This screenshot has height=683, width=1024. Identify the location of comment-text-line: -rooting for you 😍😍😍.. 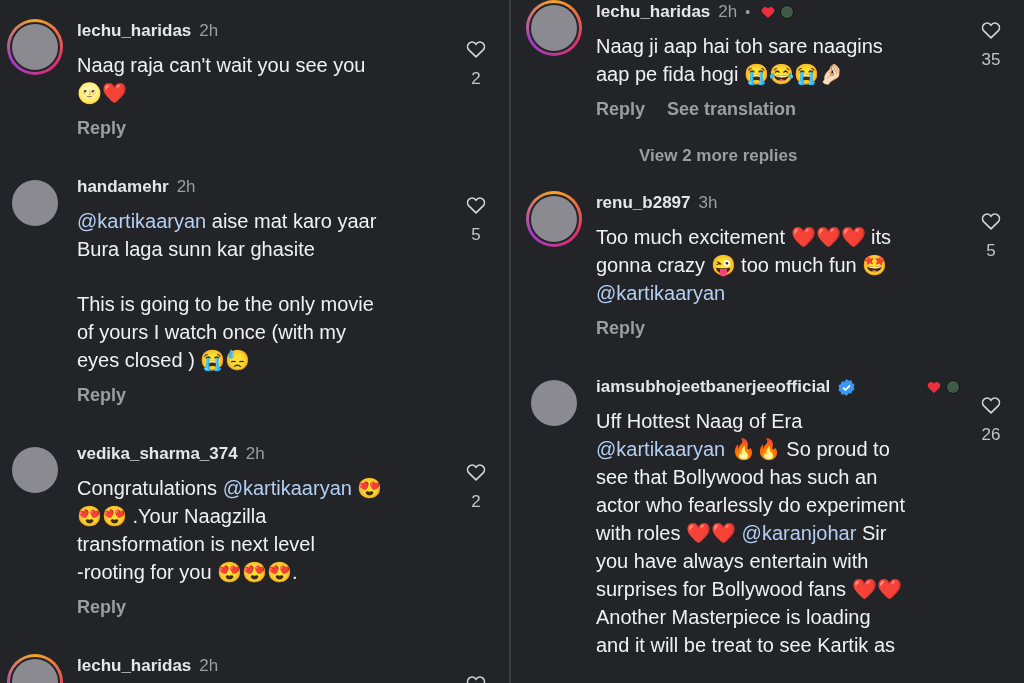
(188, 572).